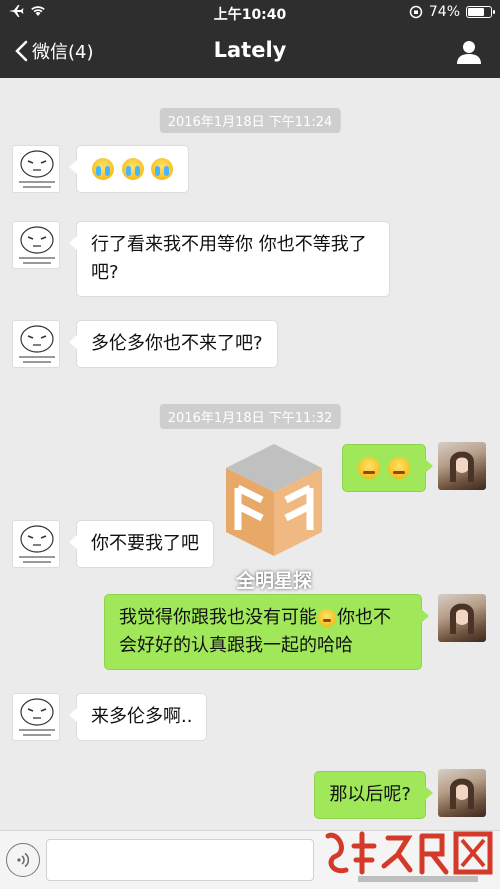 The width and height of the screenshot is (500, 889). Describe the element at coordinates (480, 12) in the screenshot. I see `battery-icon` at that location.